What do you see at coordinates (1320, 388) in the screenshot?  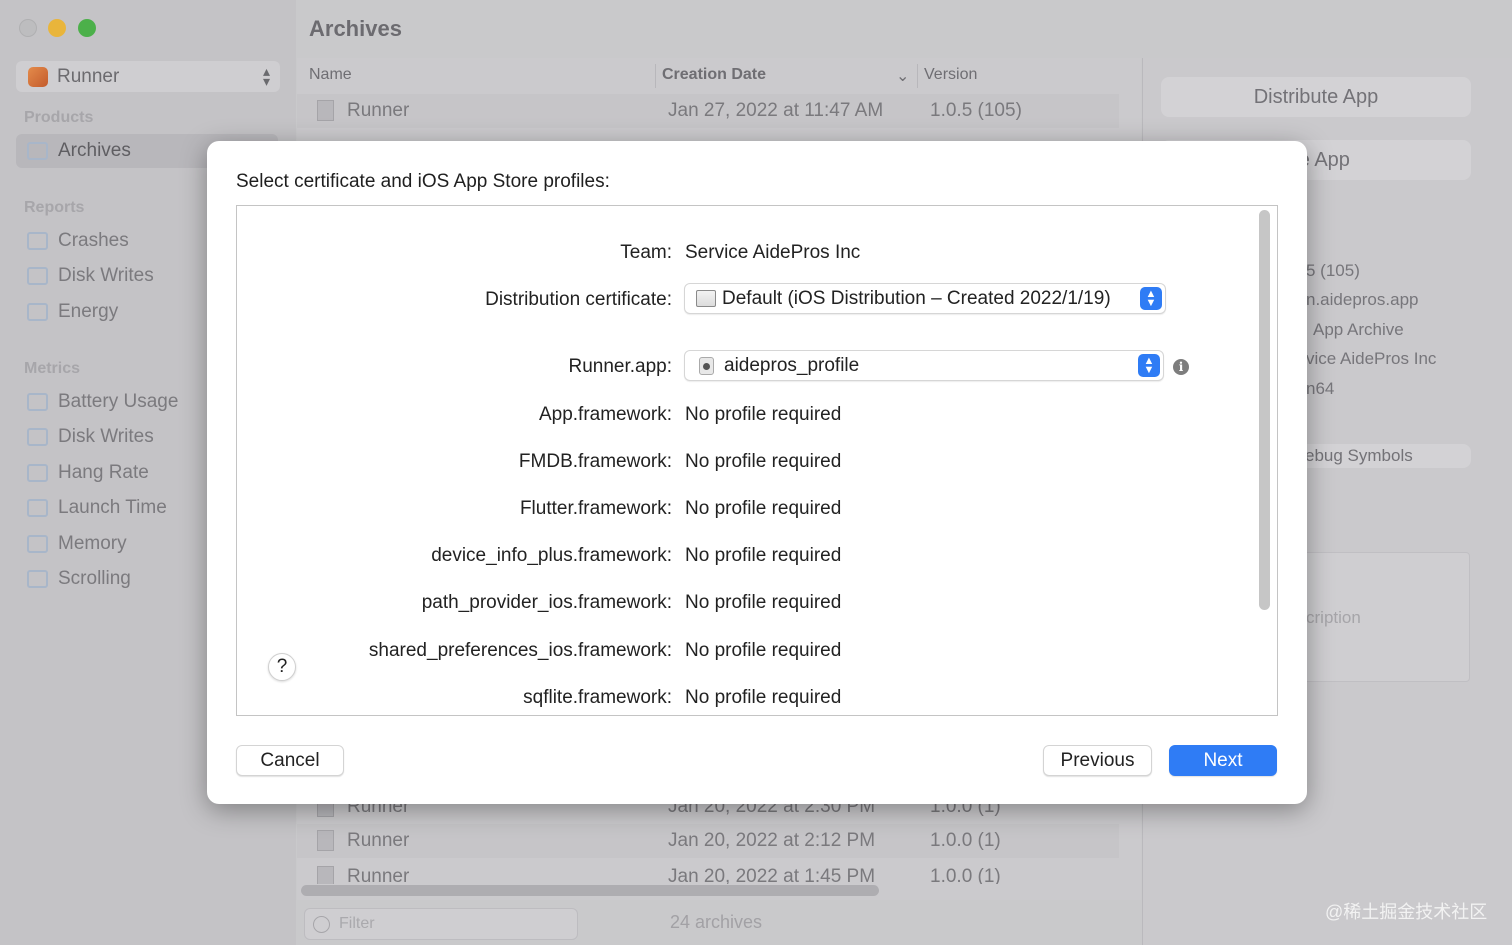 I see `detail-architecture: n64` at bounding box center [1320, 388].